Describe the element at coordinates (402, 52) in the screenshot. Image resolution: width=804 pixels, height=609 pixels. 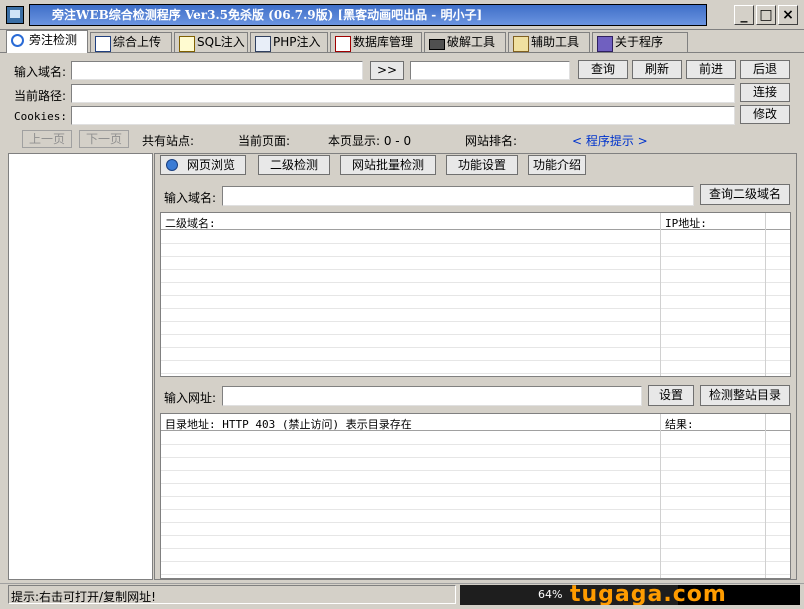
I see `tab-divider` at that location.